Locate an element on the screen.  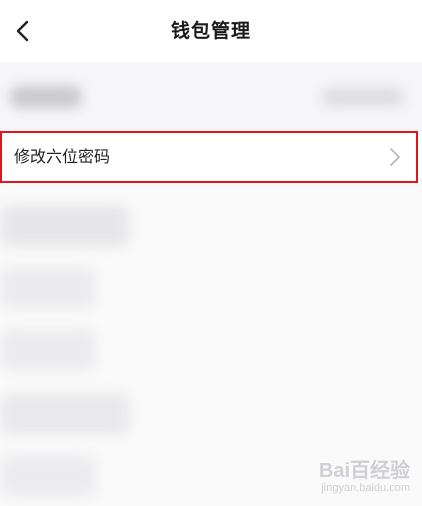
change-password-label: 修改六位密码 is located at coordinates (62, 156).